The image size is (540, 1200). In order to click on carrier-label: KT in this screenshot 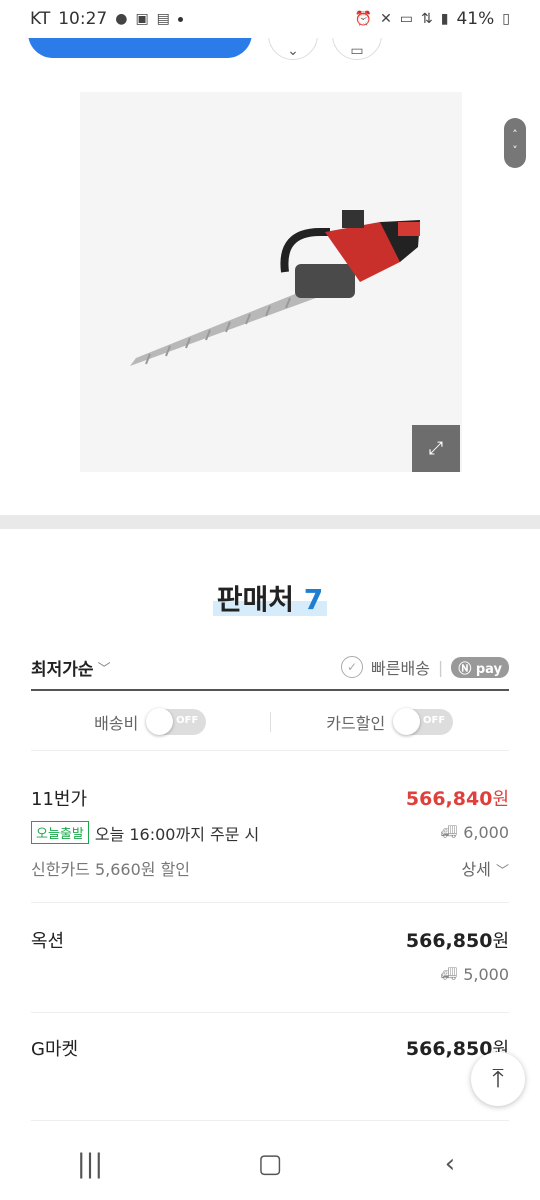, I will do `click(40, 19)`.